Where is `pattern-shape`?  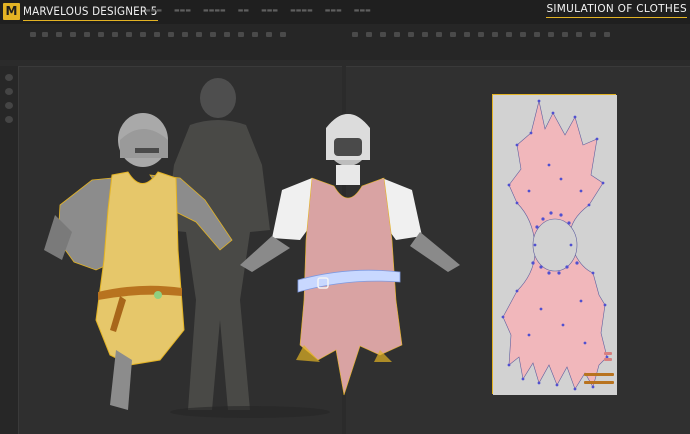 pattern-shape is located at coordinates (555, 245).